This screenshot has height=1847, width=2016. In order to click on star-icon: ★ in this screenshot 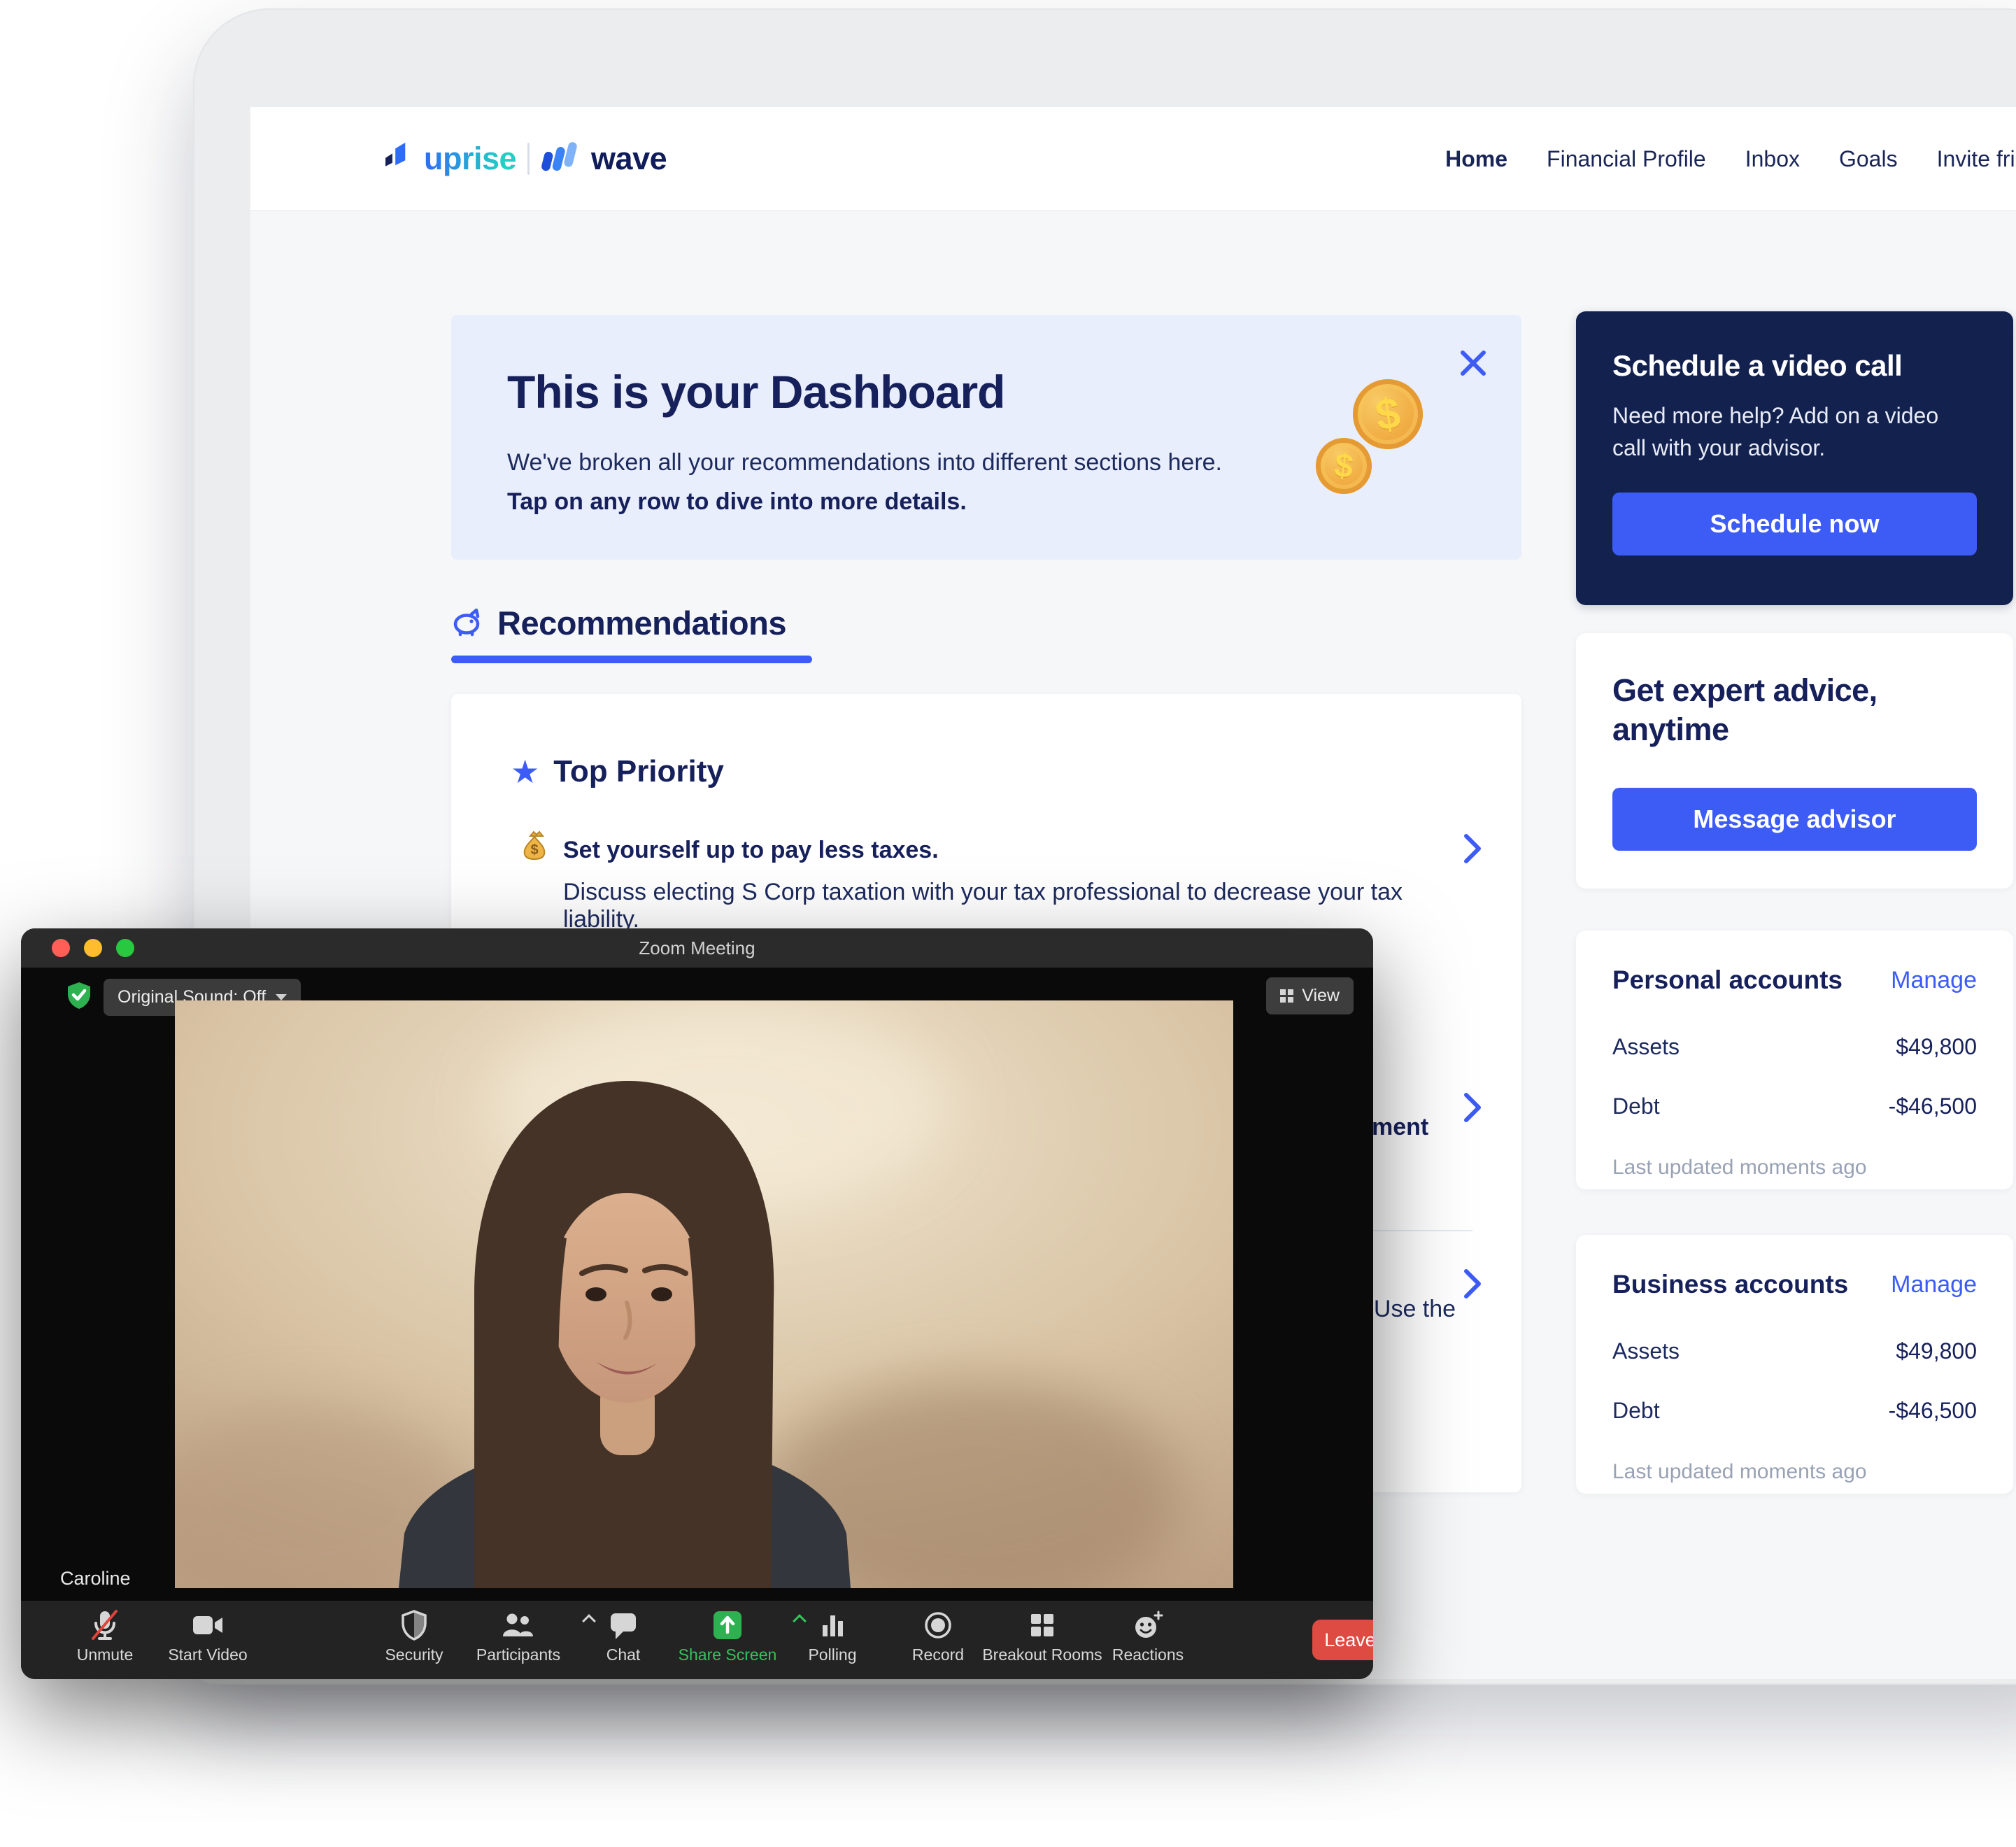, I will do `click(525, 771)`.